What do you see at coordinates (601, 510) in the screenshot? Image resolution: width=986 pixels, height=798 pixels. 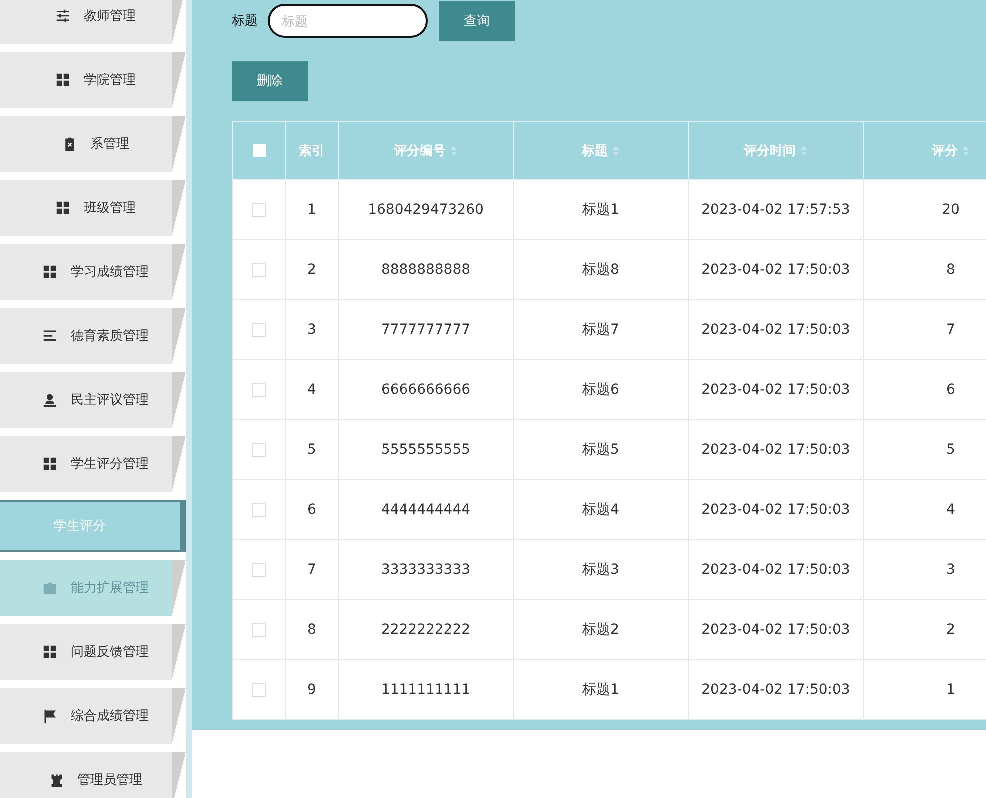 I see `table-cell: 标题4` at bounding box center [601, 510].